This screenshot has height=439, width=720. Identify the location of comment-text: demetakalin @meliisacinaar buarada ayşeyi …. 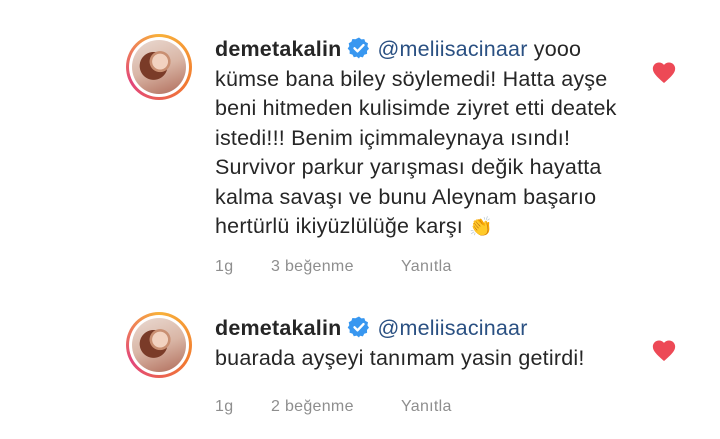
(425, 343).